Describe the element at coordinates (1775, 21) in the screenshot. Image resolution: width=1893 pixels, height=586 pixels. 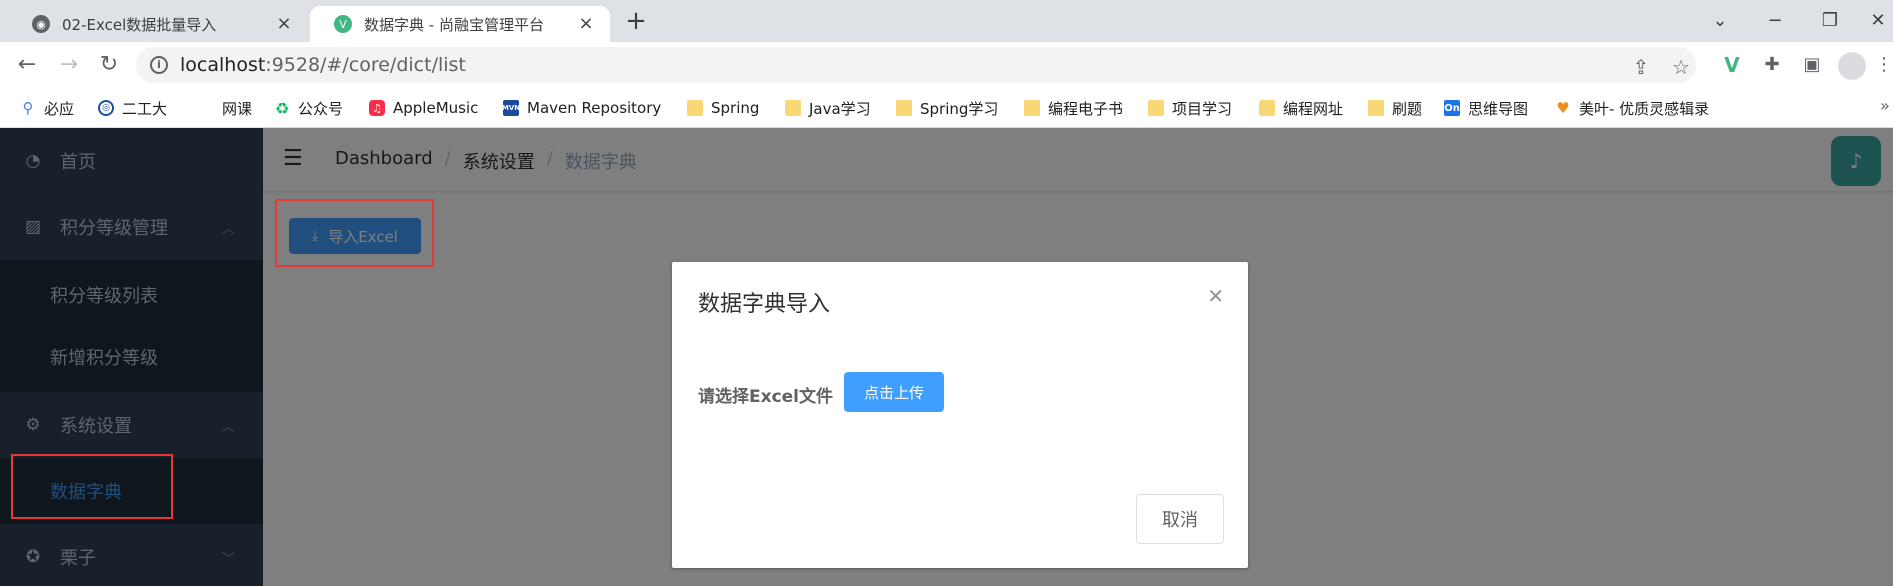
I see `minimize-icon: −` at that location.